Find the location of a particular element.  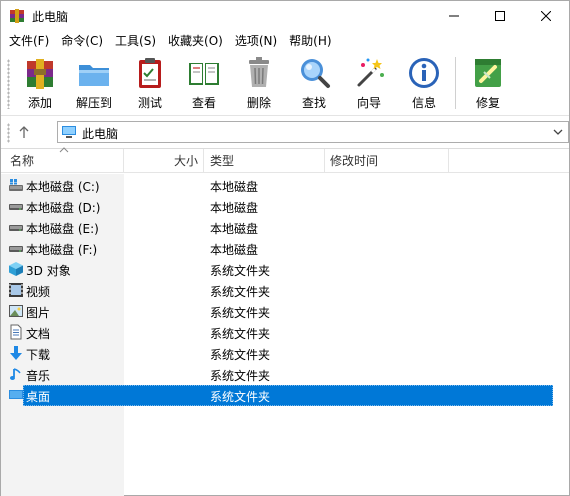

close-icon is located at coordinates (546, 16).